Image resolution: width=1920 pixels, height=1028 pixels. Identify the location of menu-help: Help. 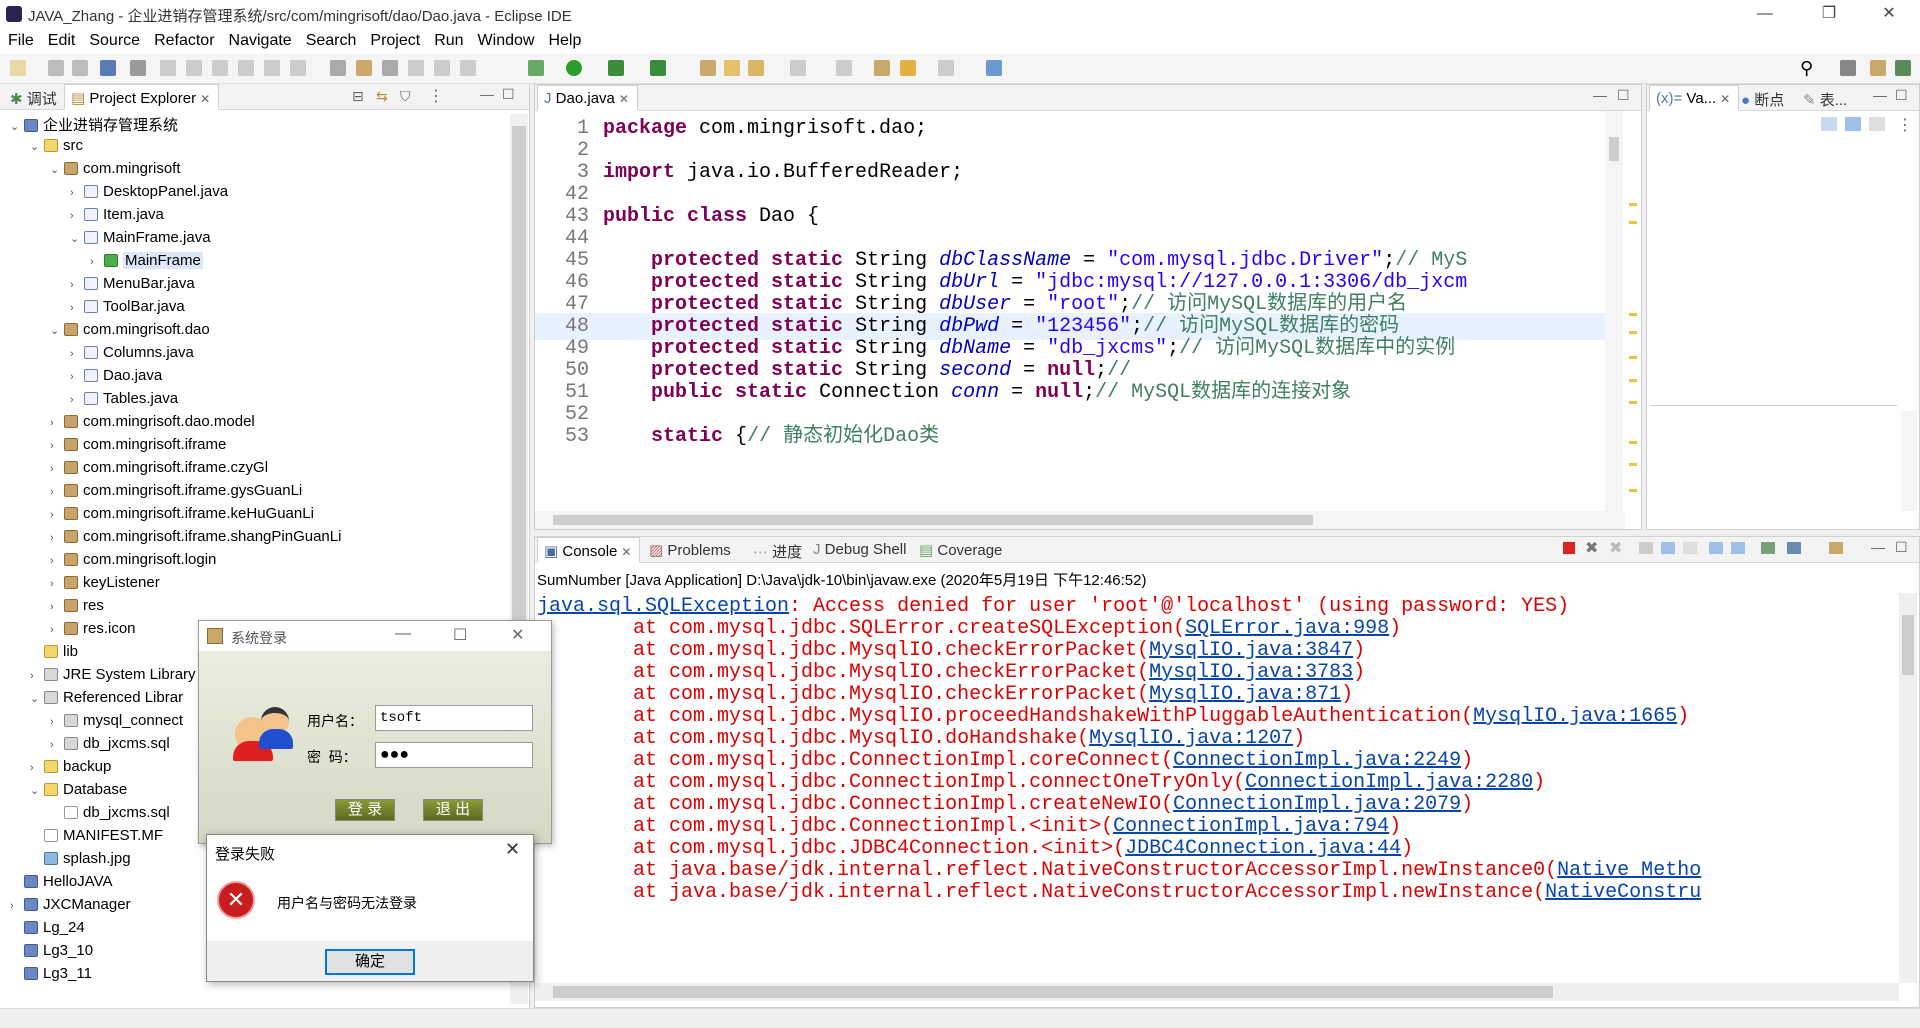
(563, 39).